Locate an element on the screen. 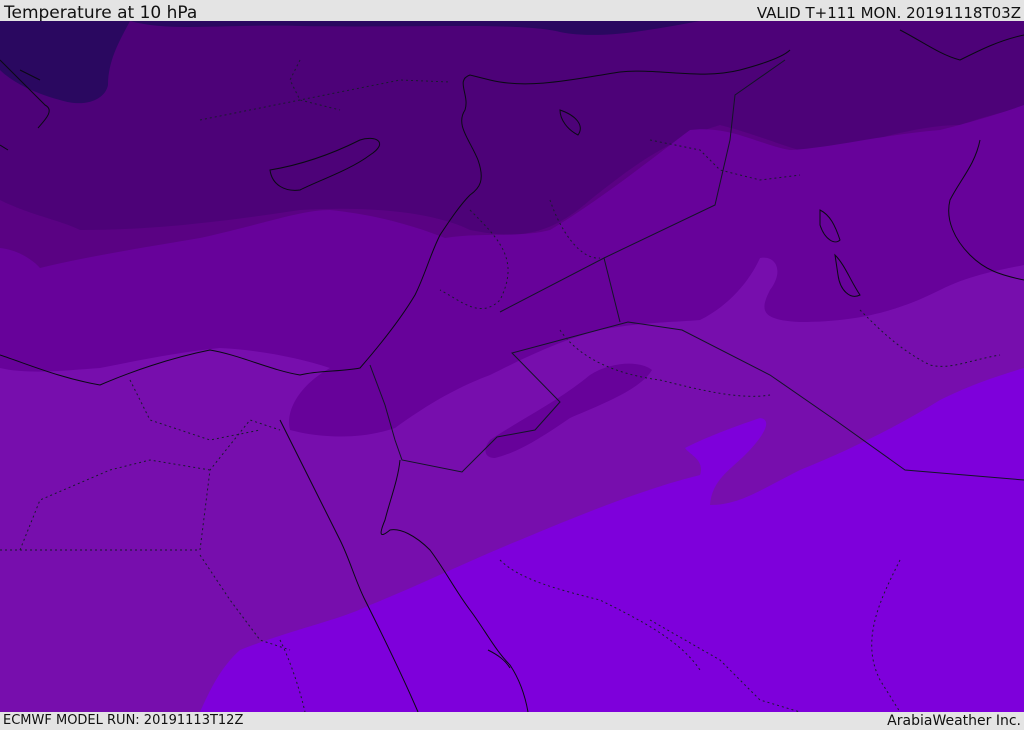 Image resolution: width=1024 pixels, height=730 pixels. credit-label: ArabiaWeather Inc. is located at coordinates (954, 721).